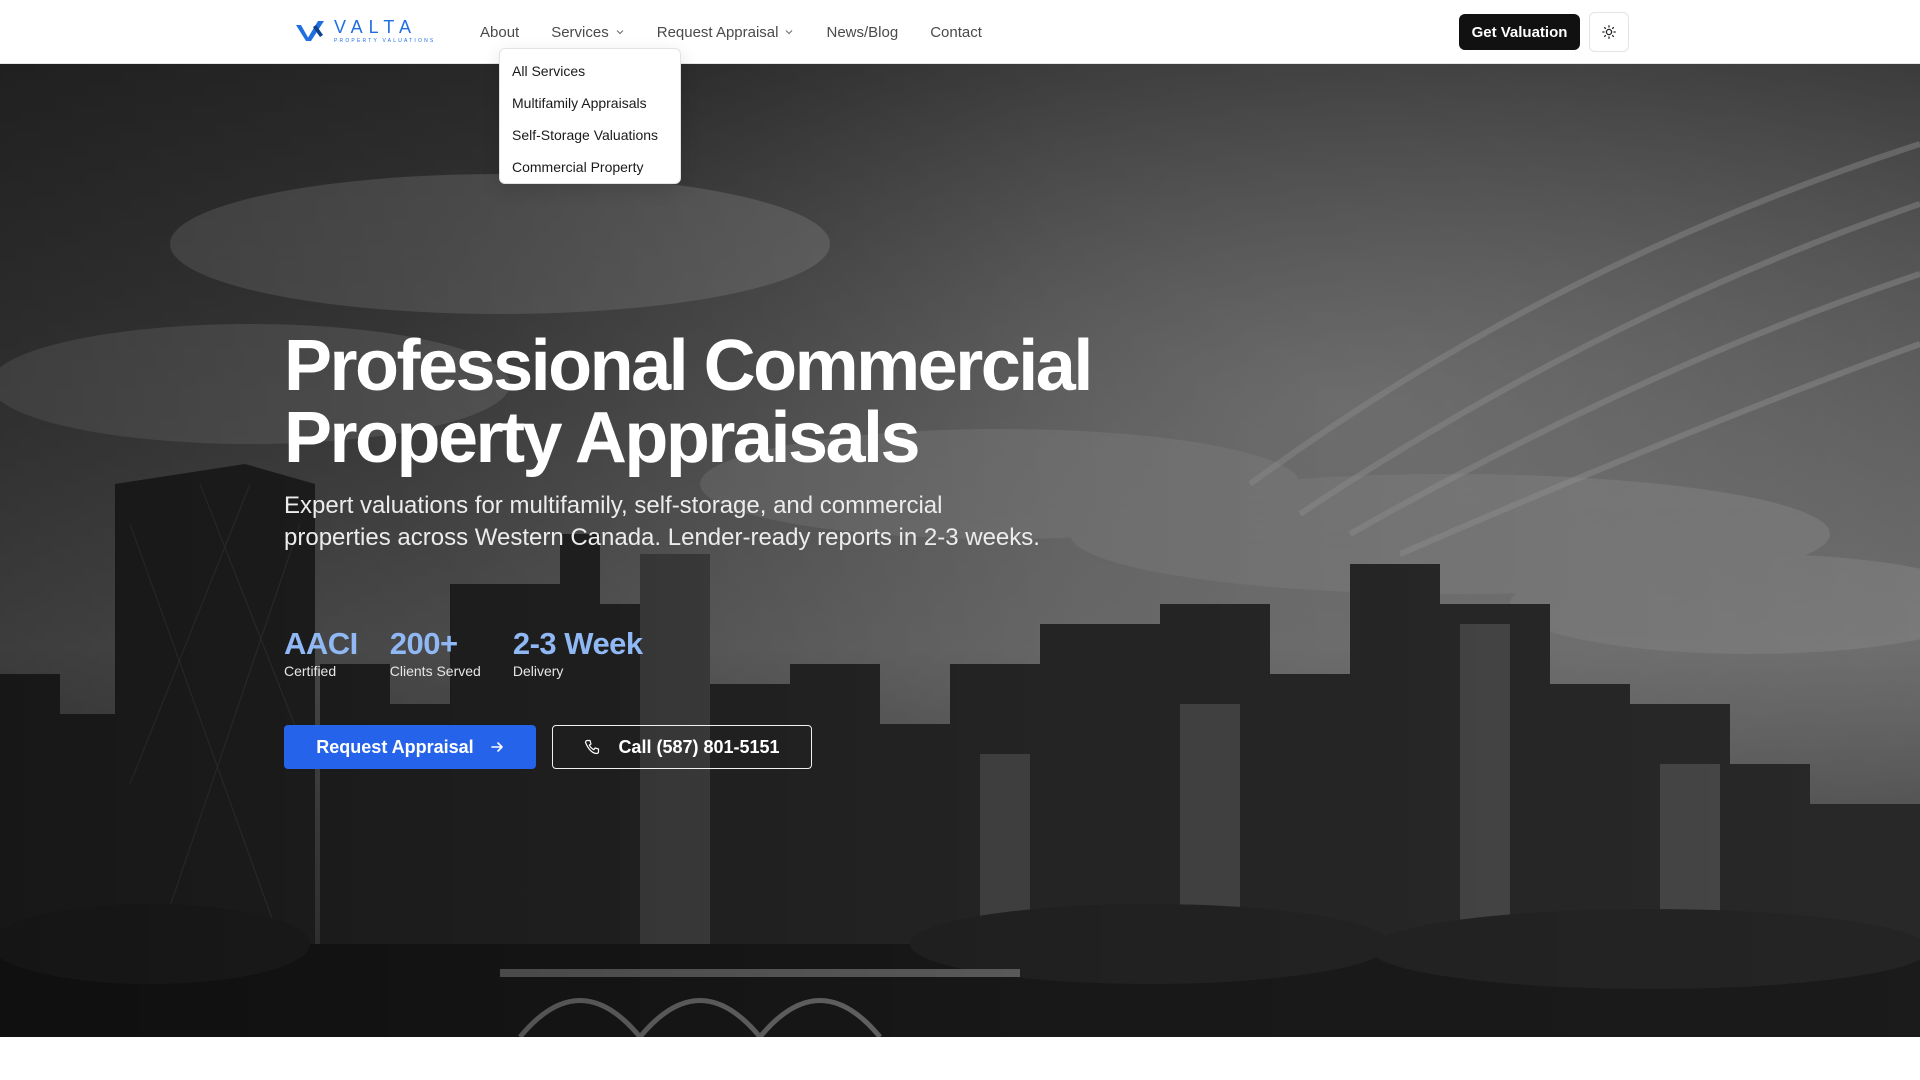 Image resolution: width=1920 pixels, height=1080 pixels. What do you see at coordinates (956, 32) in the screenshot?
I see `nav-item-contact: Contact` at bounding box center [956, 32].